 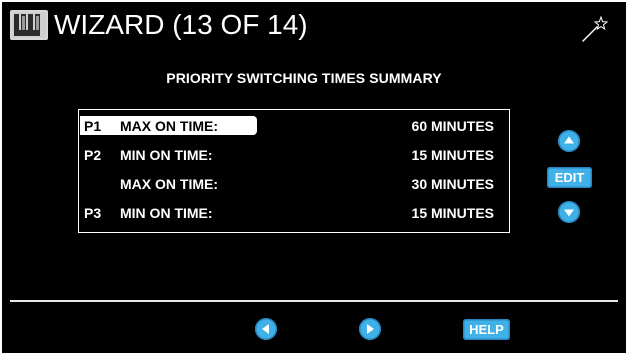 What do you see at coordinates (569, 177) in the screenshot?
I see `edit-button: EDIT` at bounding box center [569, 177].